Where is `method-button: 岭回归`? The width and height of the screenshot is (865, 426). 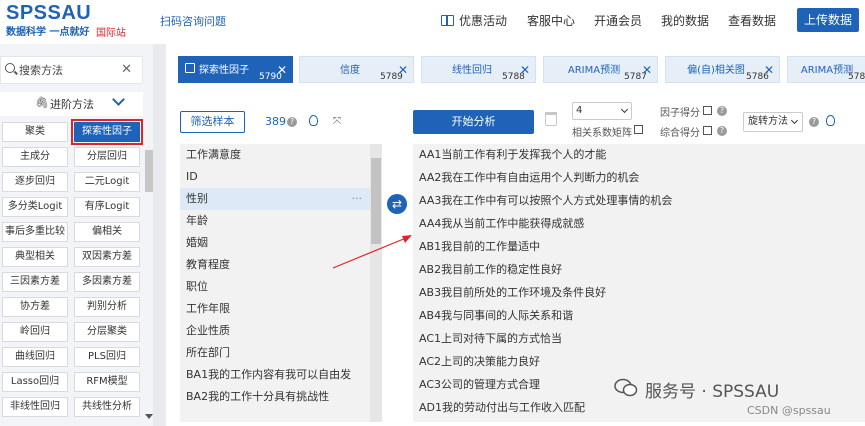
method-button: 岭回归 is located at coordinates (35, 332).